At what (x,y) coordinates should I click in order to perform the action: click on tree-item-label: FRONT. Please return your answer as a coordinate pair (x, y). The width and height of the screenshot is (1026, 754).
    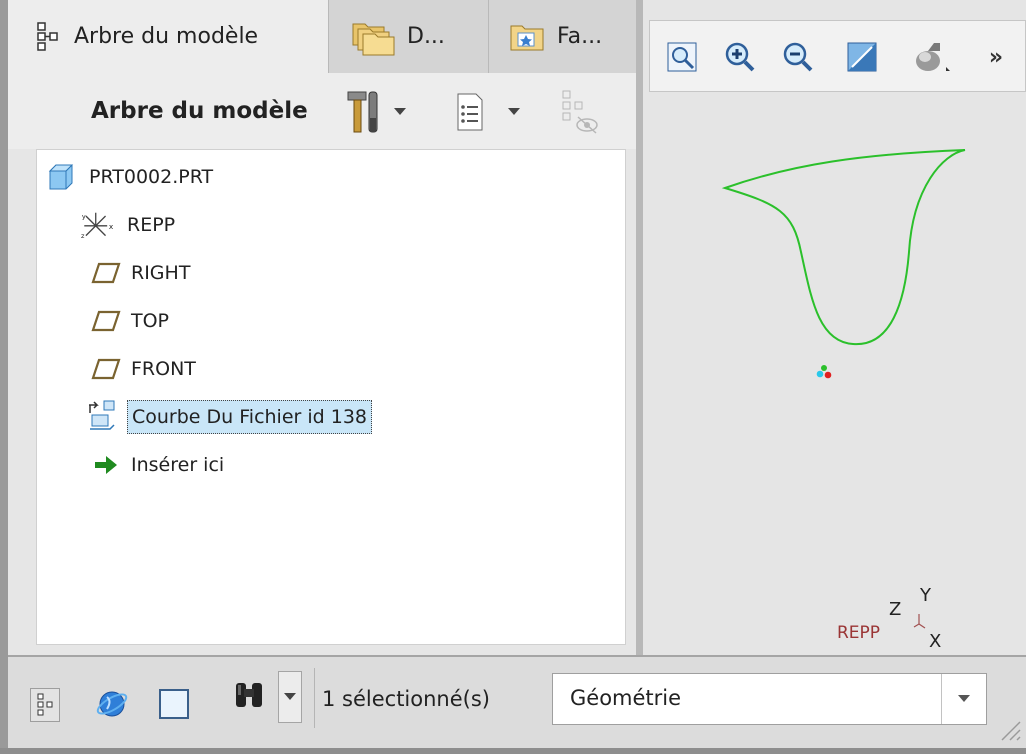
    Looking at the image, I should click on (163, 369).